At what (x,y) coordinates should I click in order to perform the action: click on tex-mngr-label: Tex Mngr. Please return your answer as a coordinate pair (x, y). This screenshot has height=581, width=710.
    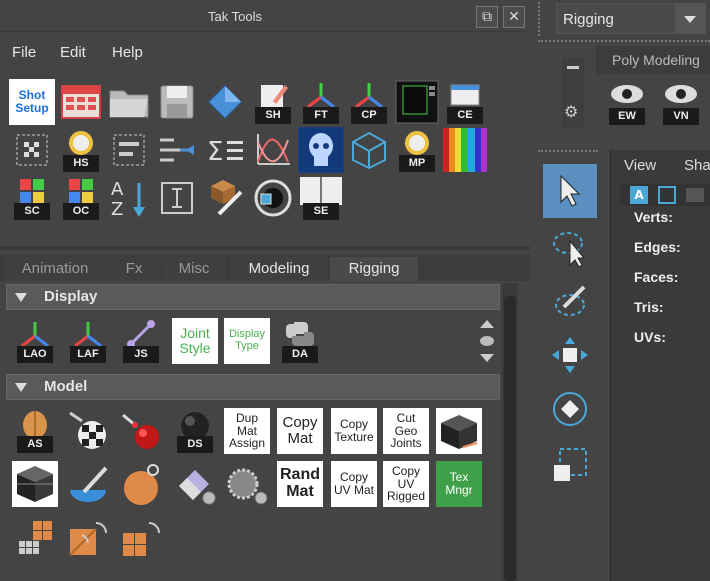
    Looking at the image, I should click on (459, 483).